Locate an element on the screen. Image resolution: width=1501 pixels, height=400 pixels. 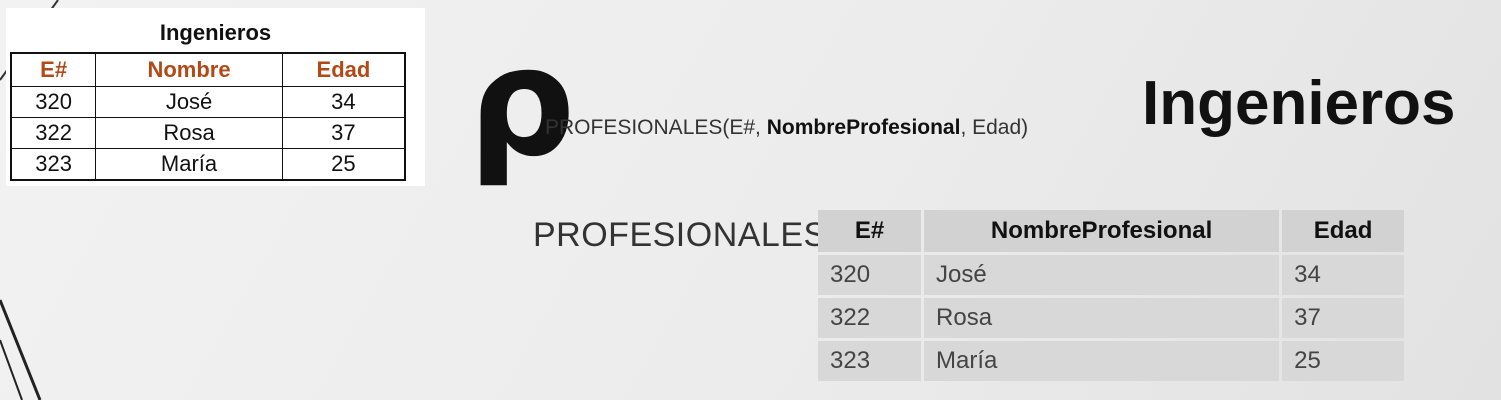
result-table-label: PROFESIONALES is located at coordinates (680, 235).